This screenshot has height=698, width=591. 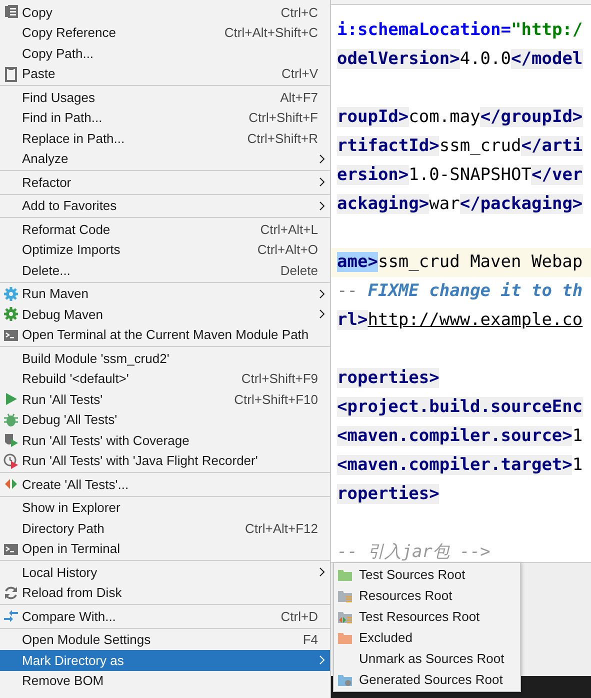 I want to click on code-token: ersion>, so click(x=373, y=175).